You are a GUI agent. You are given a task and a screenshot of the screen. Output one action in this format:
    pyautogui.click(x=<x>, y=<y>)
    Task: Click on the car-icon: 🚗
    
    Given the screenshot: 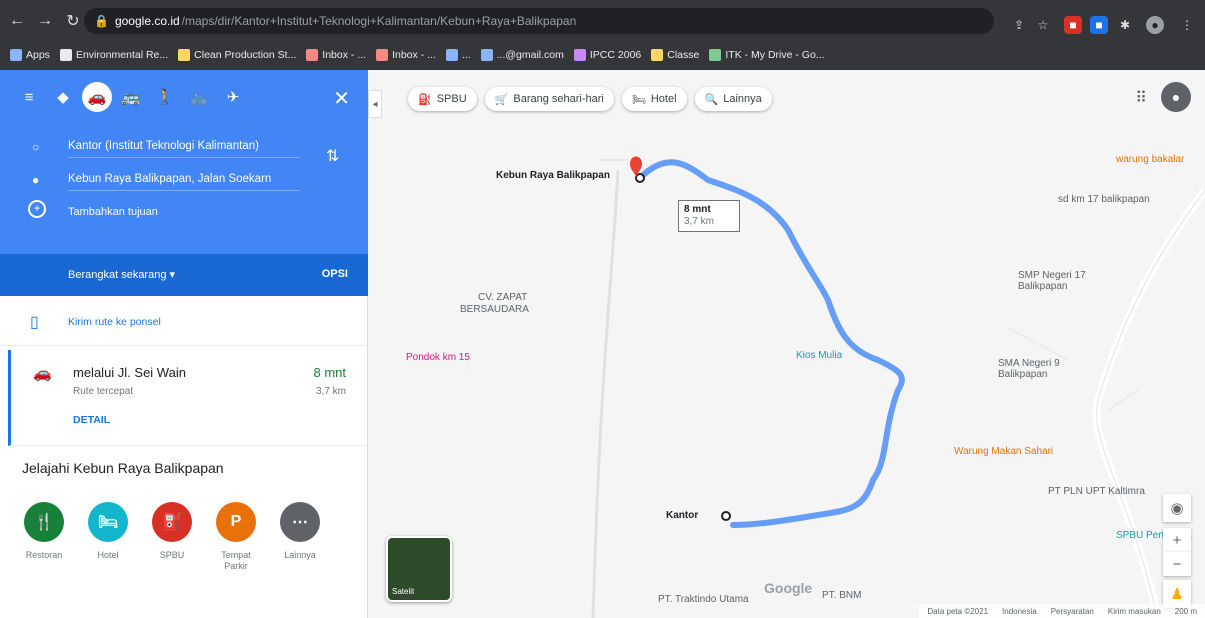 What is the action you would take?
    pyautogui.click(x=42, y=373)
    